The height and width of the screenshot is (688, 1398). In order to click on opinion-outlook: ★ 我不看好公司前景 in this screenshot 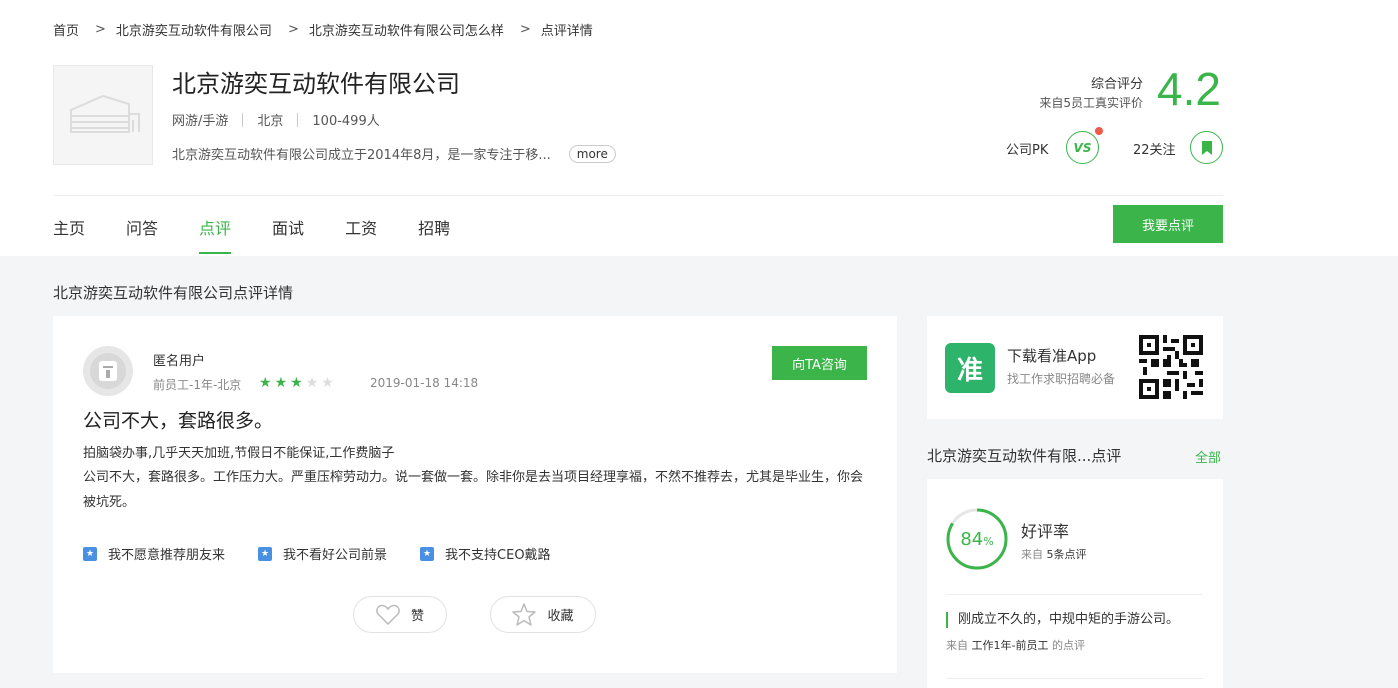, I will do `click(322, 553)`.